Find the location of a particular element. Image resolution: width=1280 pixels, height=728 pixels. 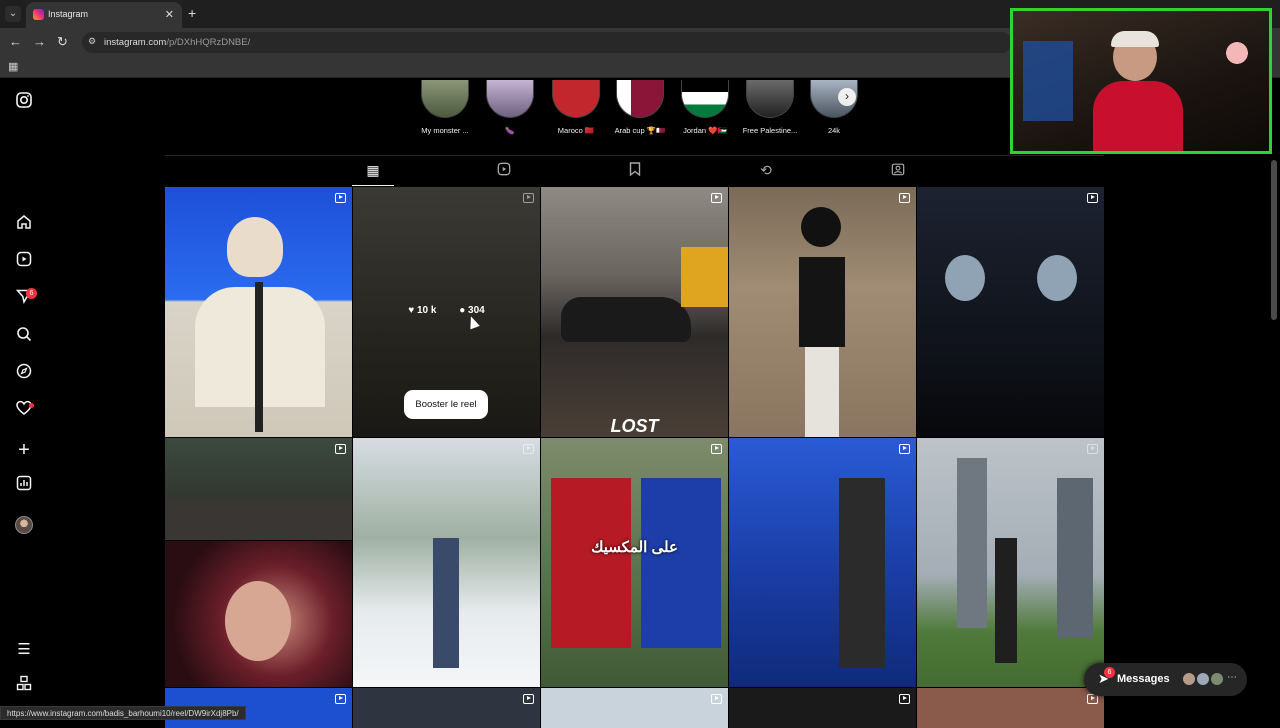

notification-badge: 6 is located at coordinates (31, 293).